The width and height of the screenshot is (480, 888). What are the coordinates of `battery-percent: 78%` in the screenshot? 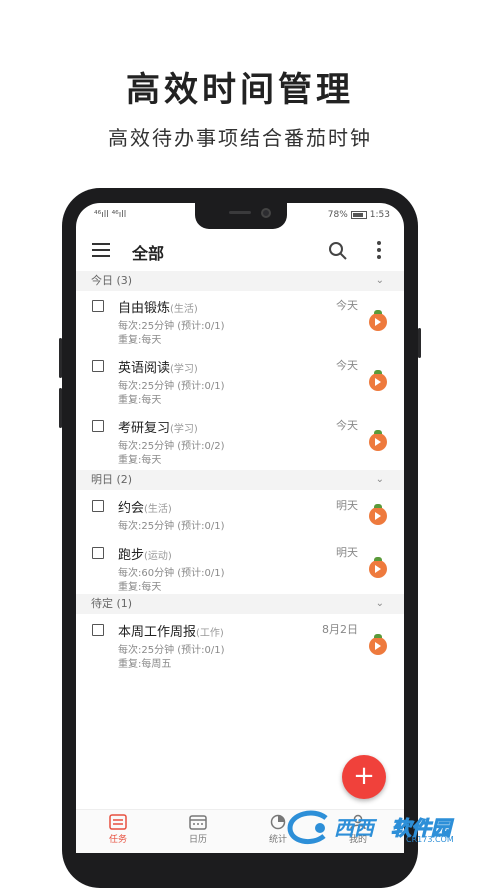 It's located at (337, 215).